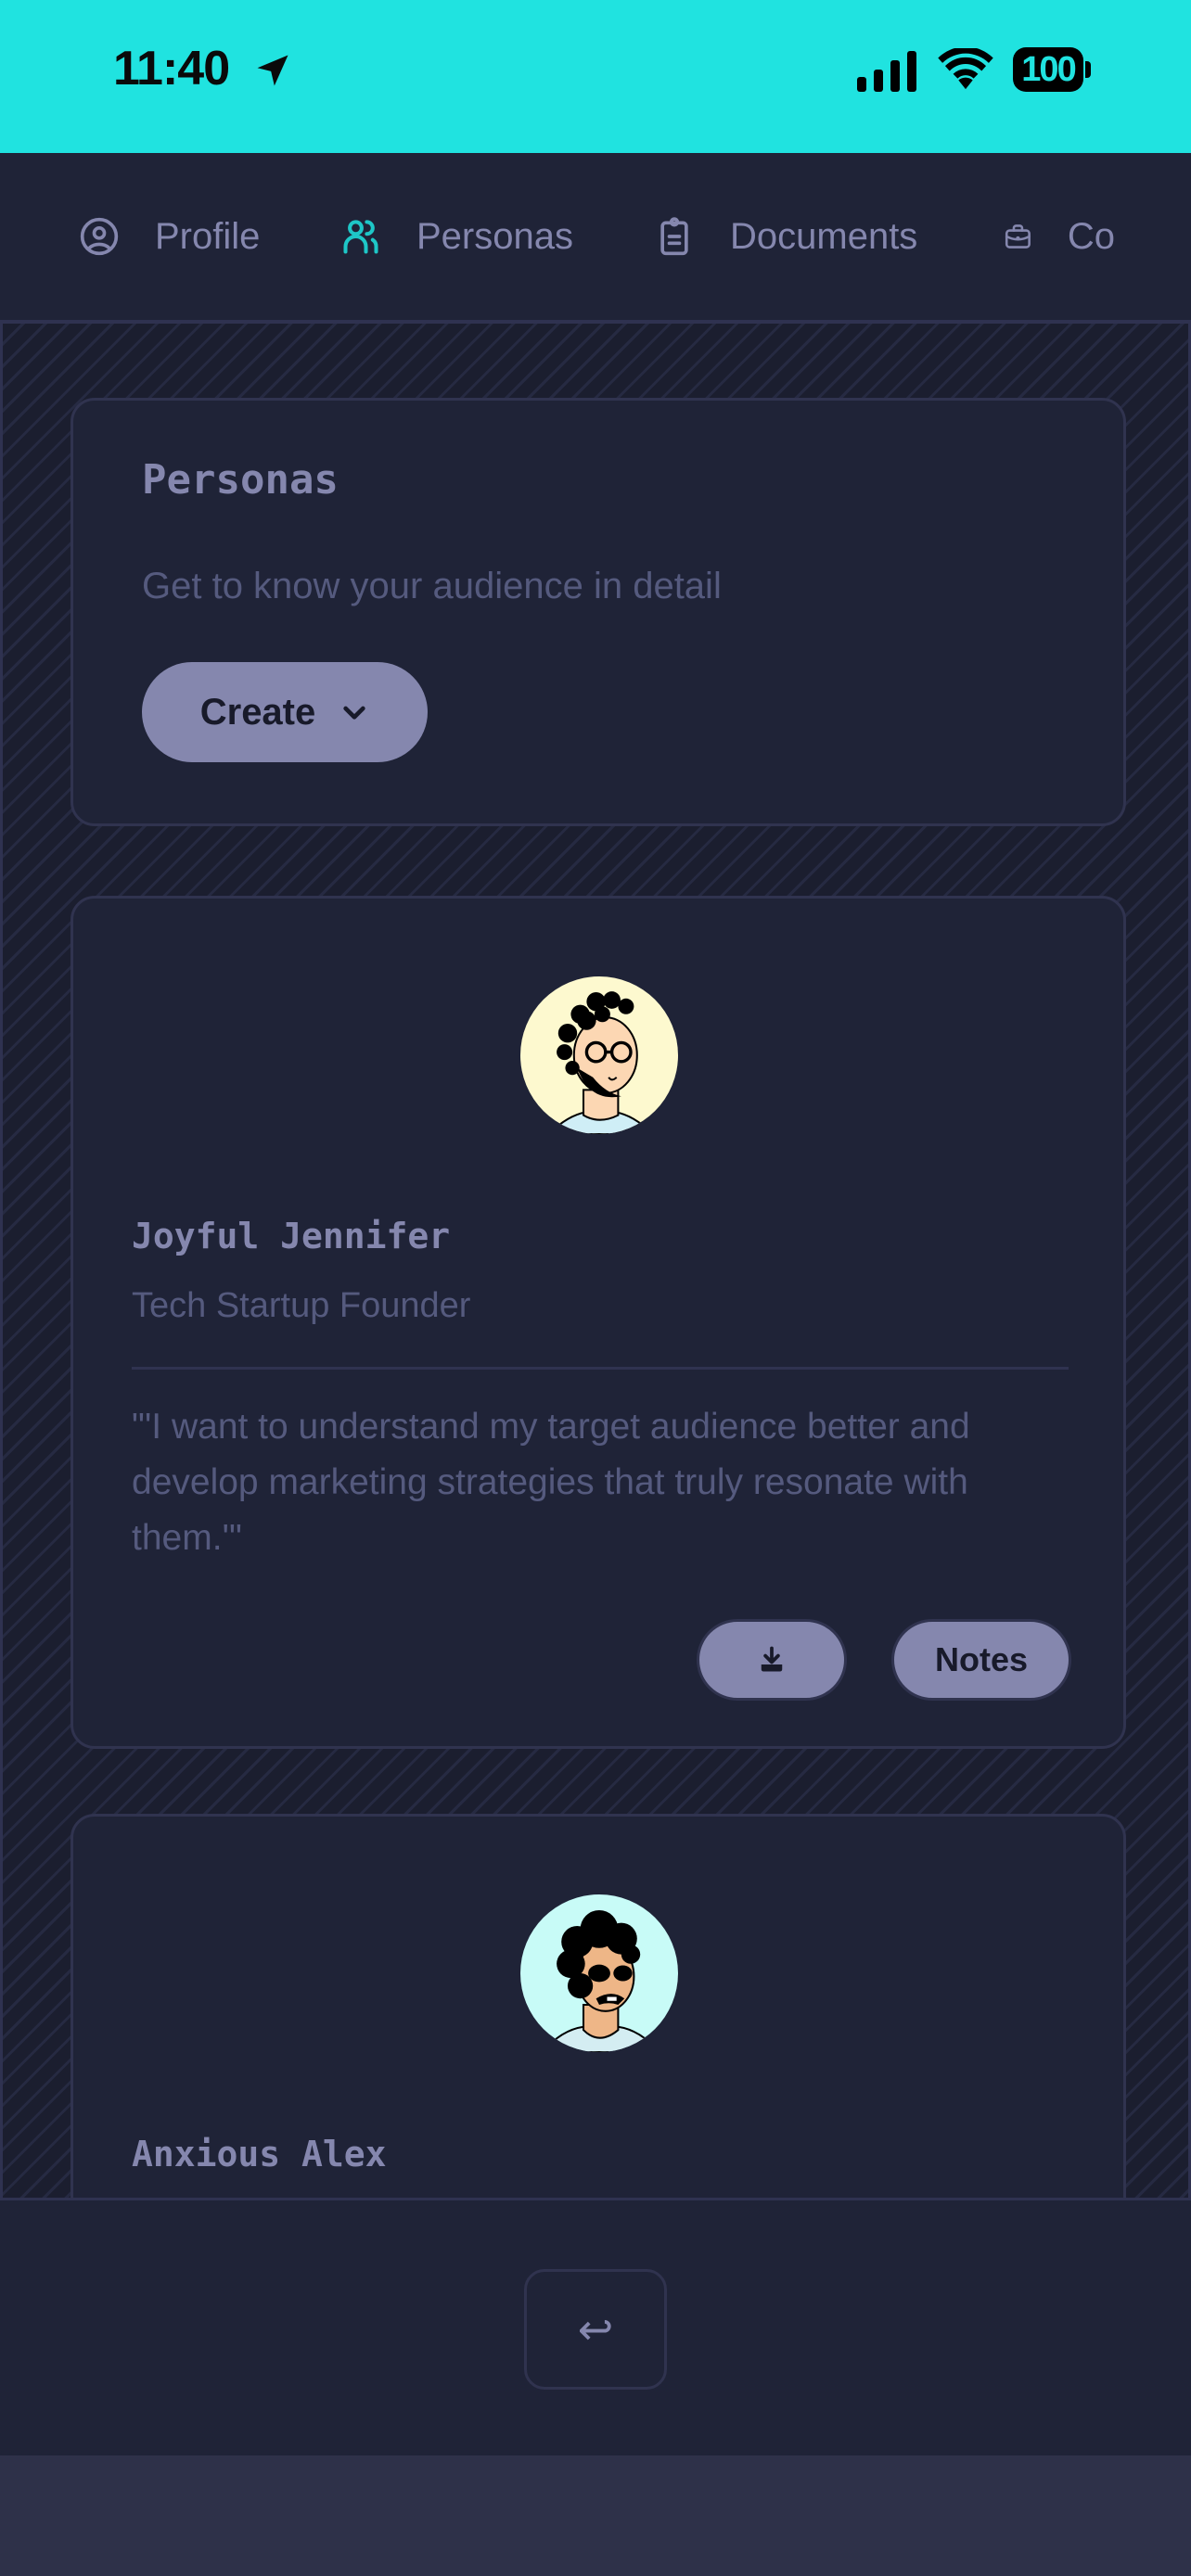  I want to click on return-button: ↩, so click(595, 2329).